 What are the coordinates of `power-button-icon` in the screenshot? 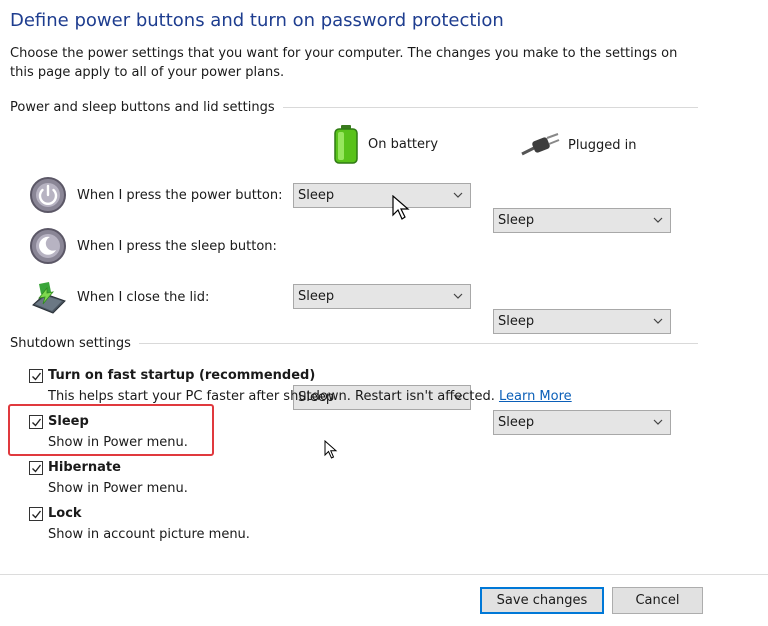 It's located at (48, 195).